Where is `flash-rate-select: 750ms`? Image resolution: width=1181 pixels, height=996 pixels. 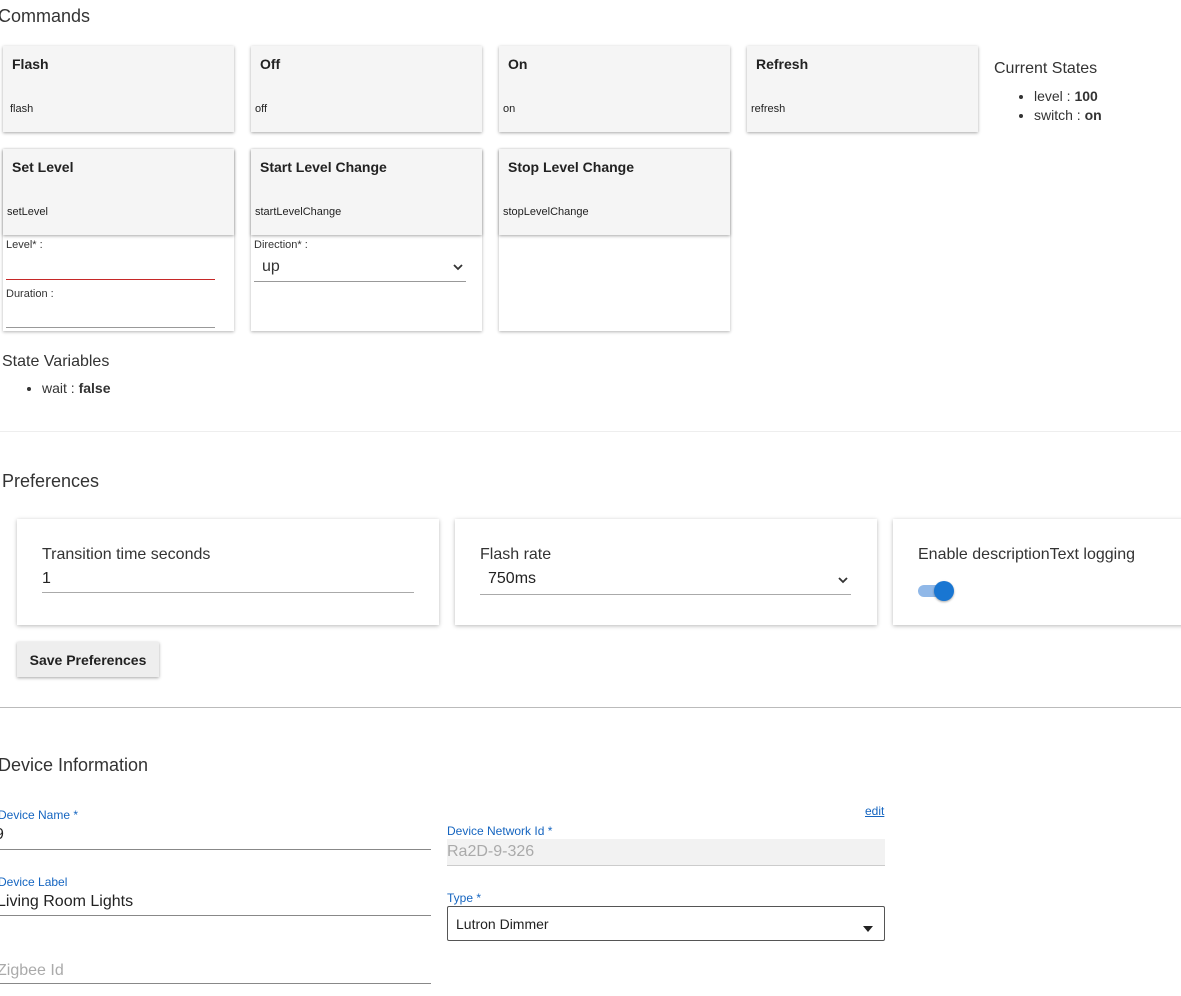
flash-rate-select: 750ms is located at coordinates (665, 580).